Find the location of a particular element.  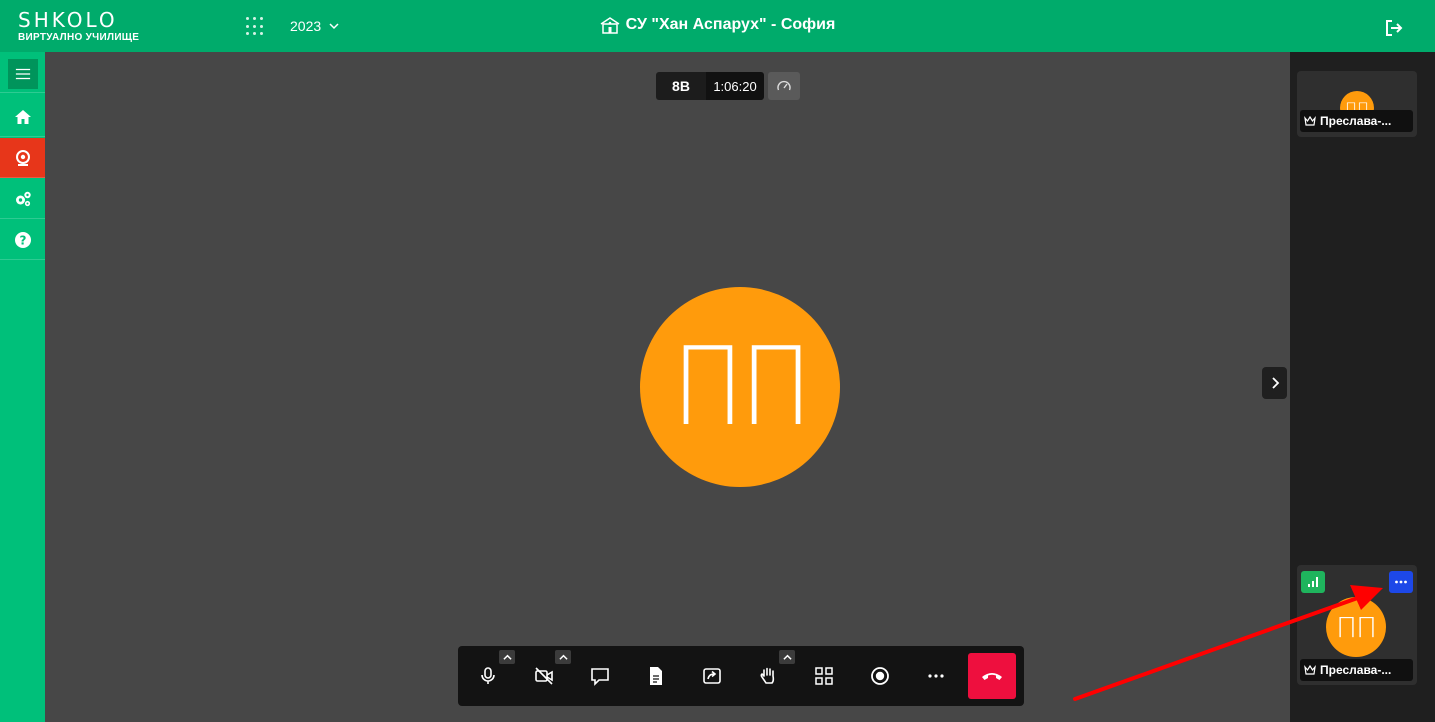

reactions-toggle is located at coordinates (787, 657).